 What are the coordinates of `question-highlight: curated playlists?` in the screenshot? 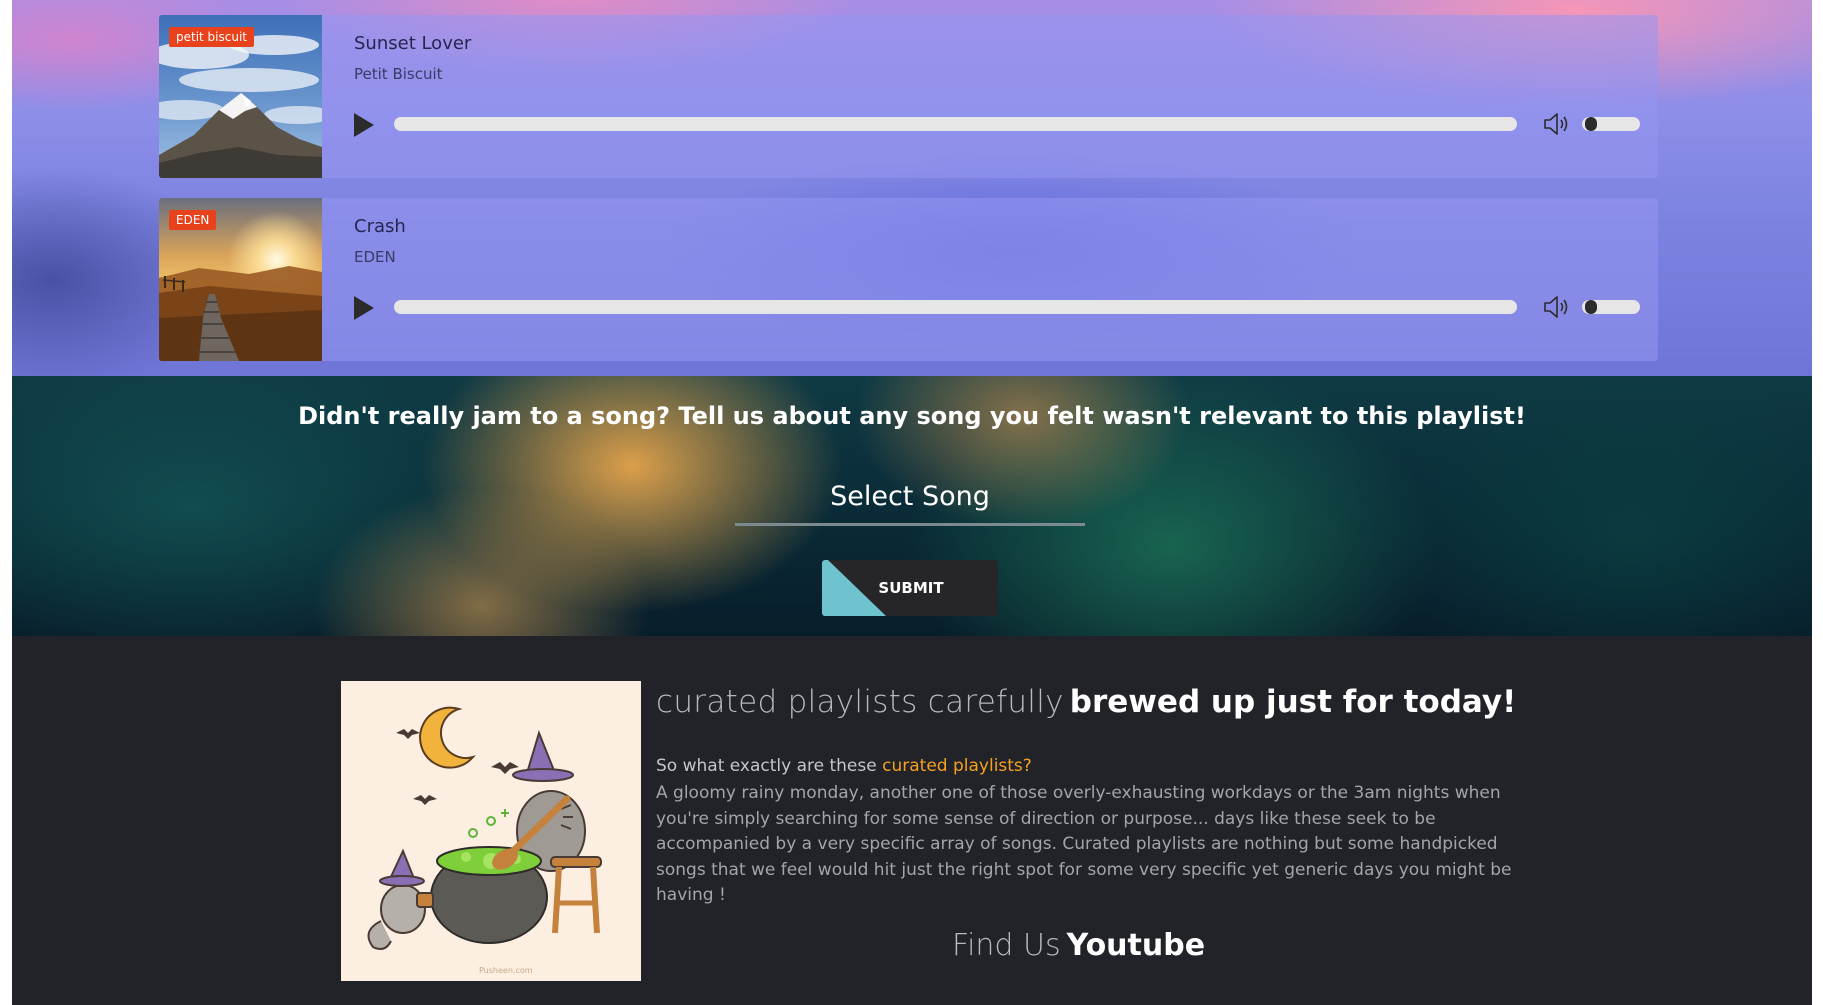 It's located at (957, 766).